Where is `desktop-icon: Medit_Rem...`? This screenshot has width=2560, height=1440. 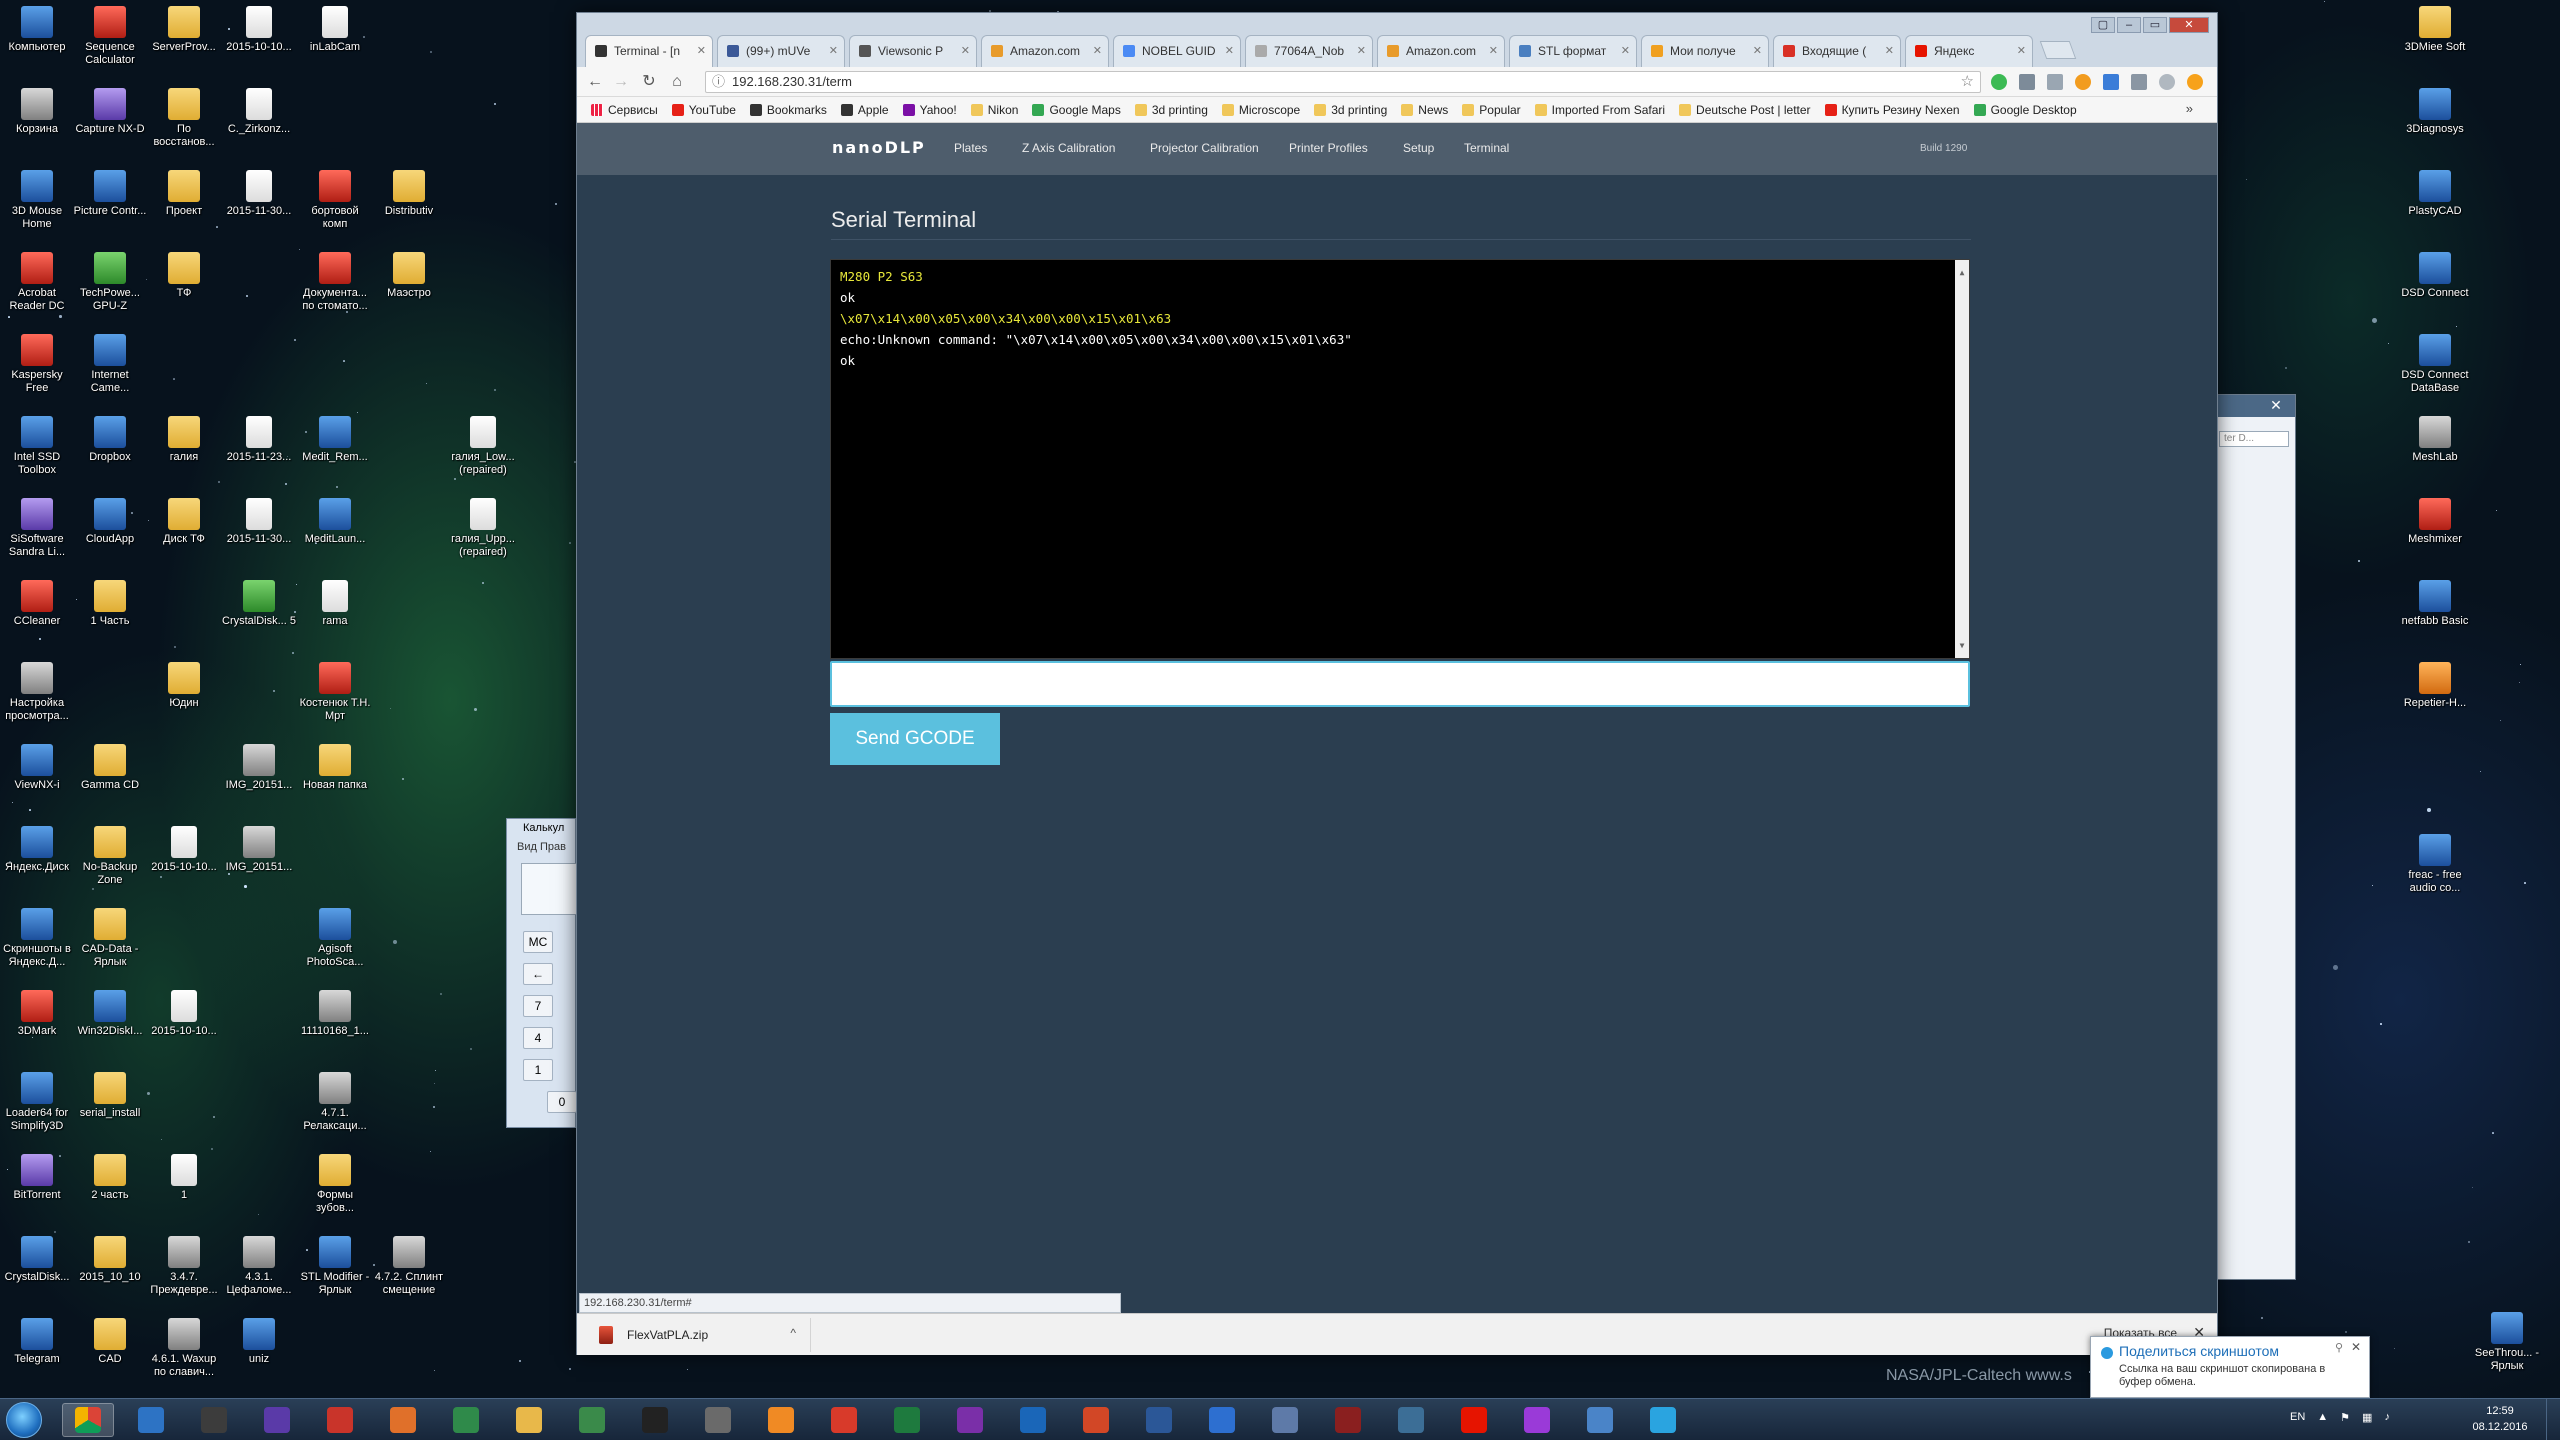
desktop-icon: Medit_Rem... is located at coordinates (335, 440).